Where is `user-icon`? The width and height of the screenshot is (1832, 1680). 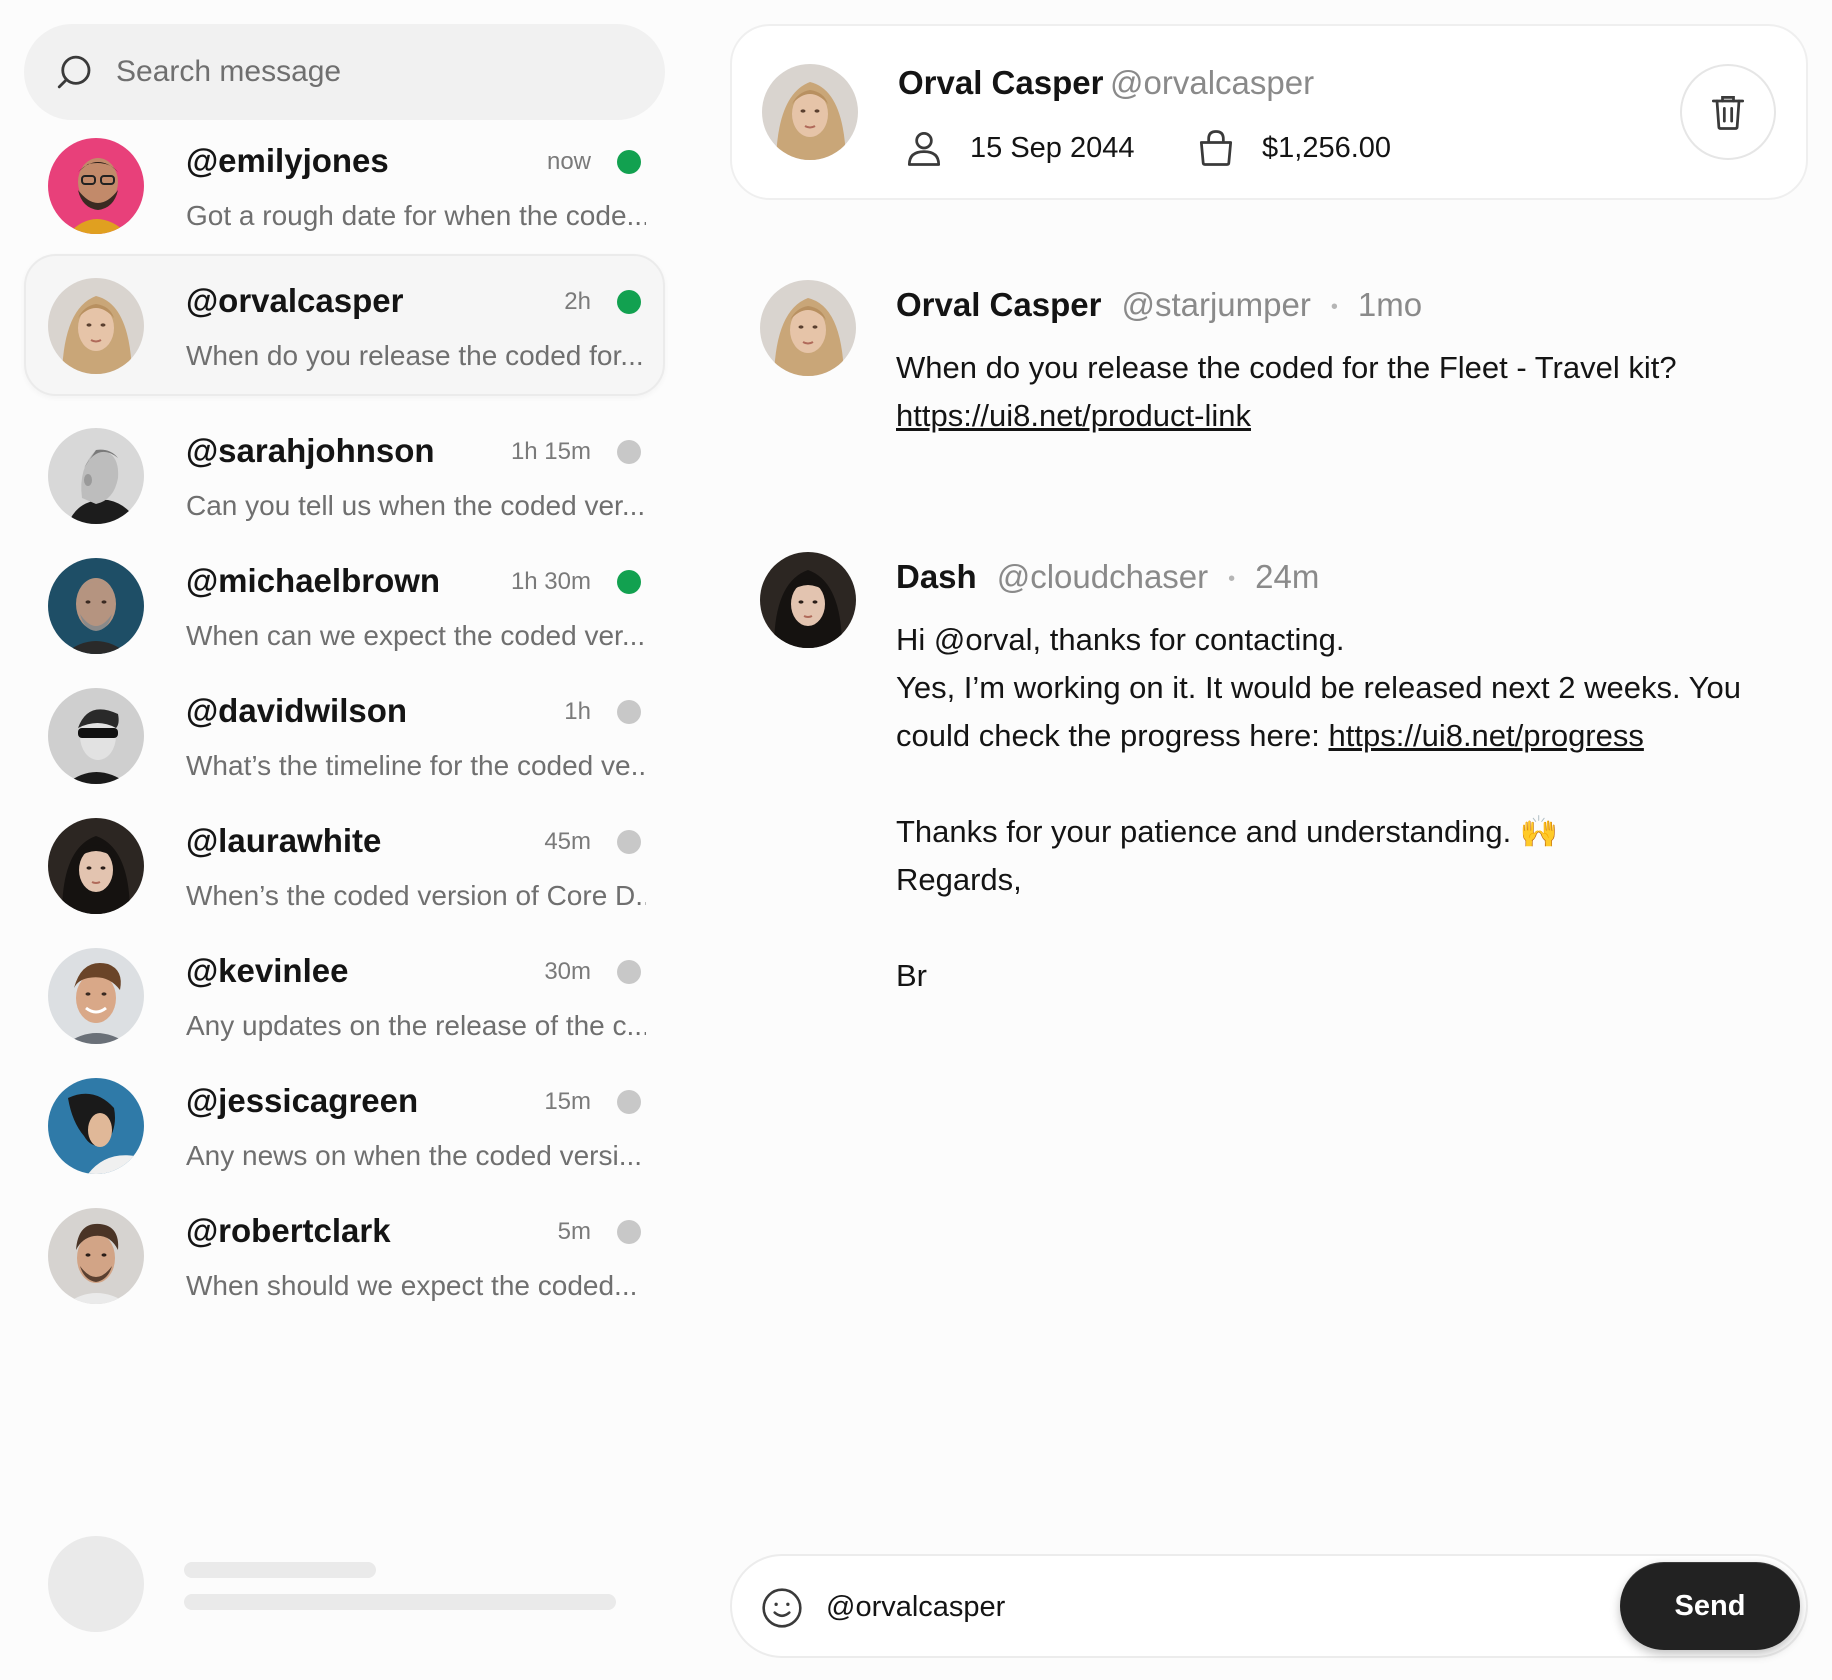 user-icon is located at coordinates (924, 148).